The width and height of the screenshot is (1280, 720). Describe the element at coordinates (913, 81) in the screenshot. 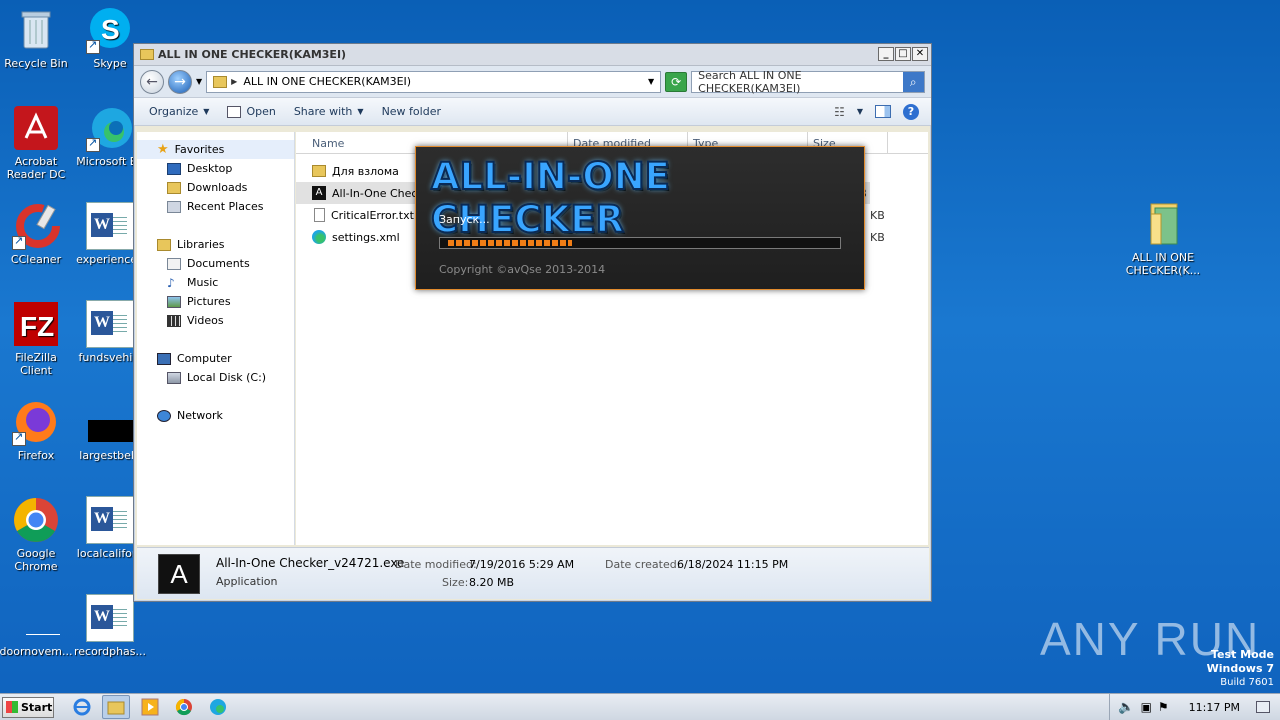

I see `search-icon: ⌕` at that location.